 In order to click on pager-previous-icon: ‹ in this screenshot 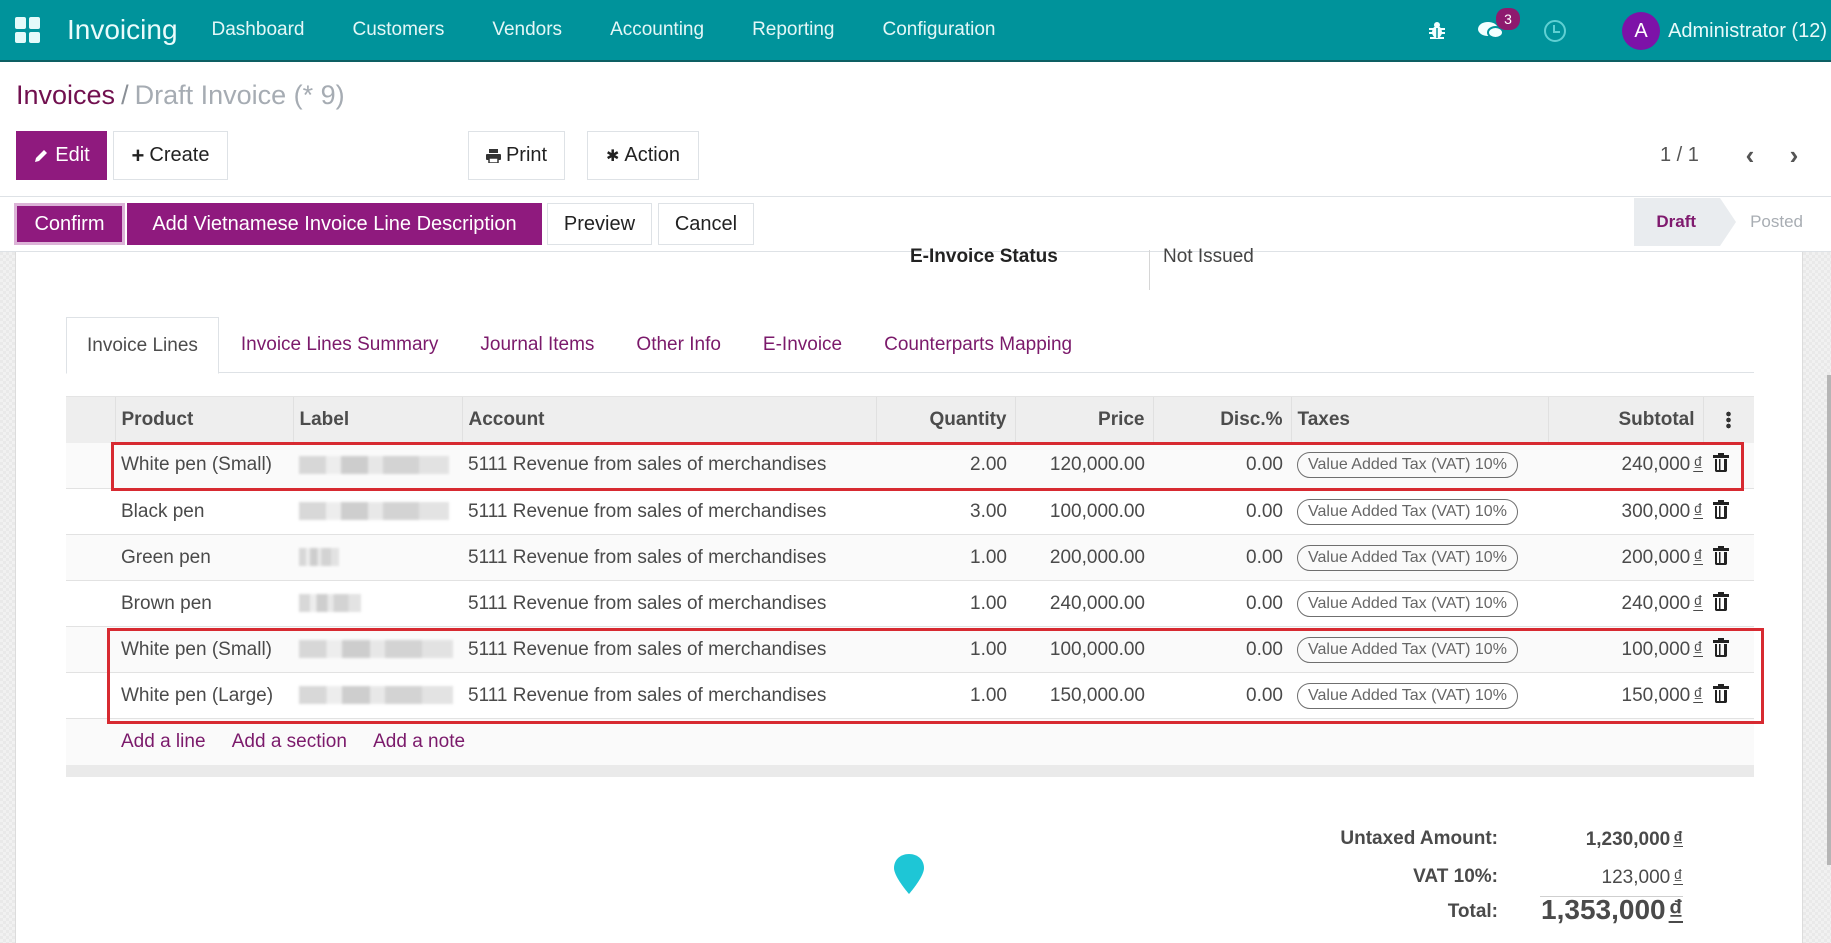, I will do `click(1750, 155)`.